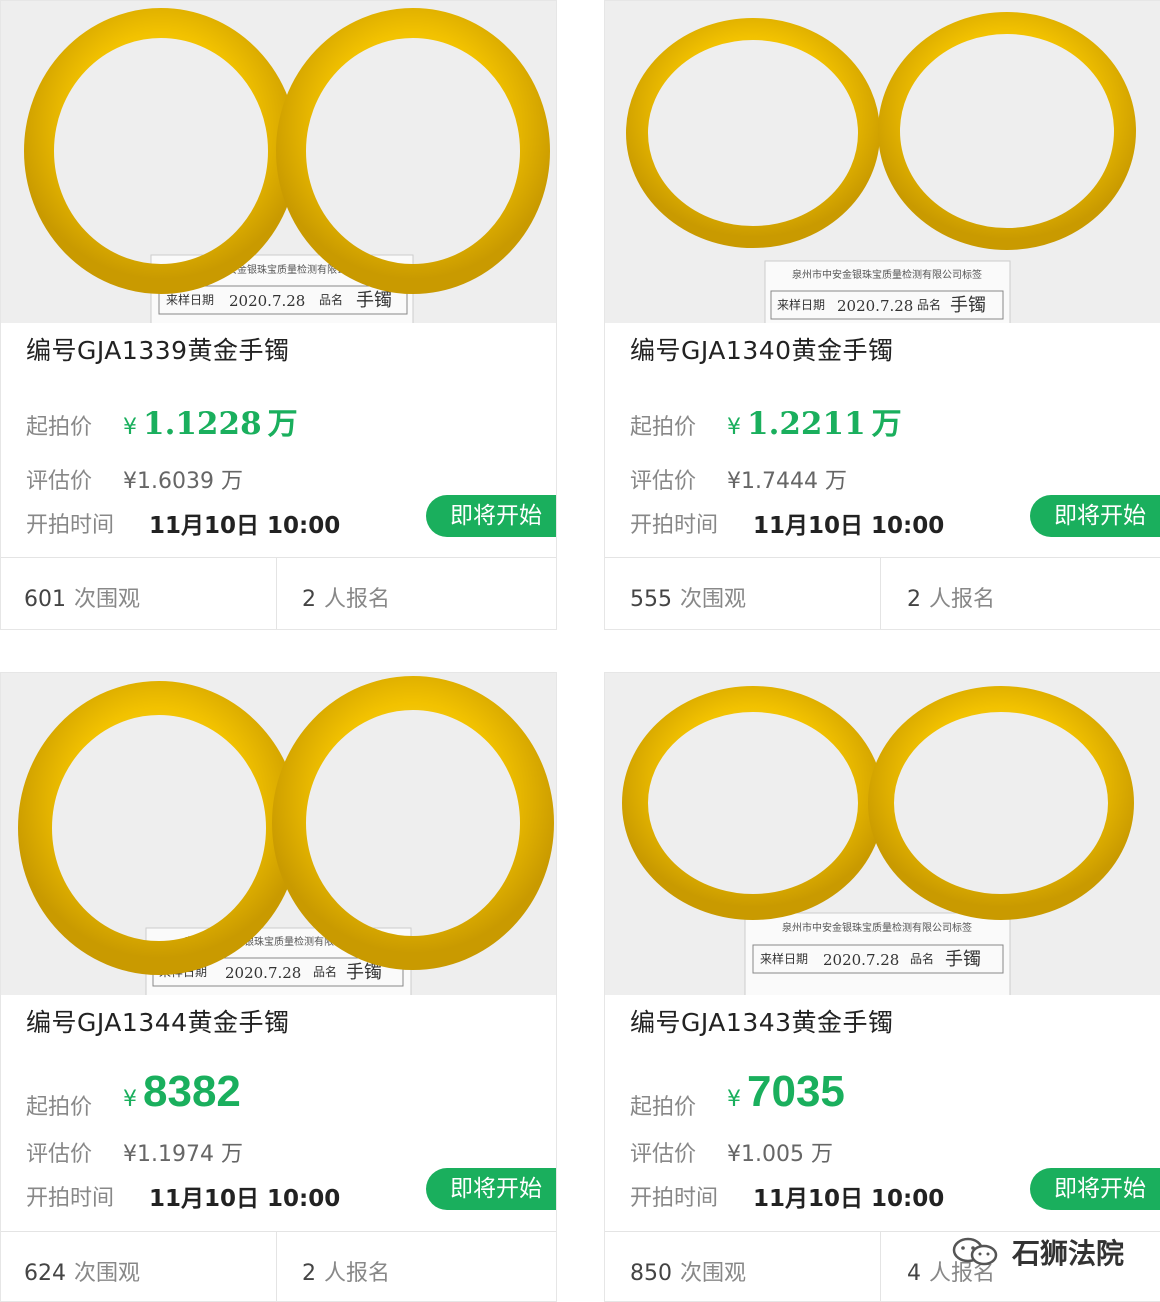  I want to click on start-price-number: 8382, so click(192, 1091).